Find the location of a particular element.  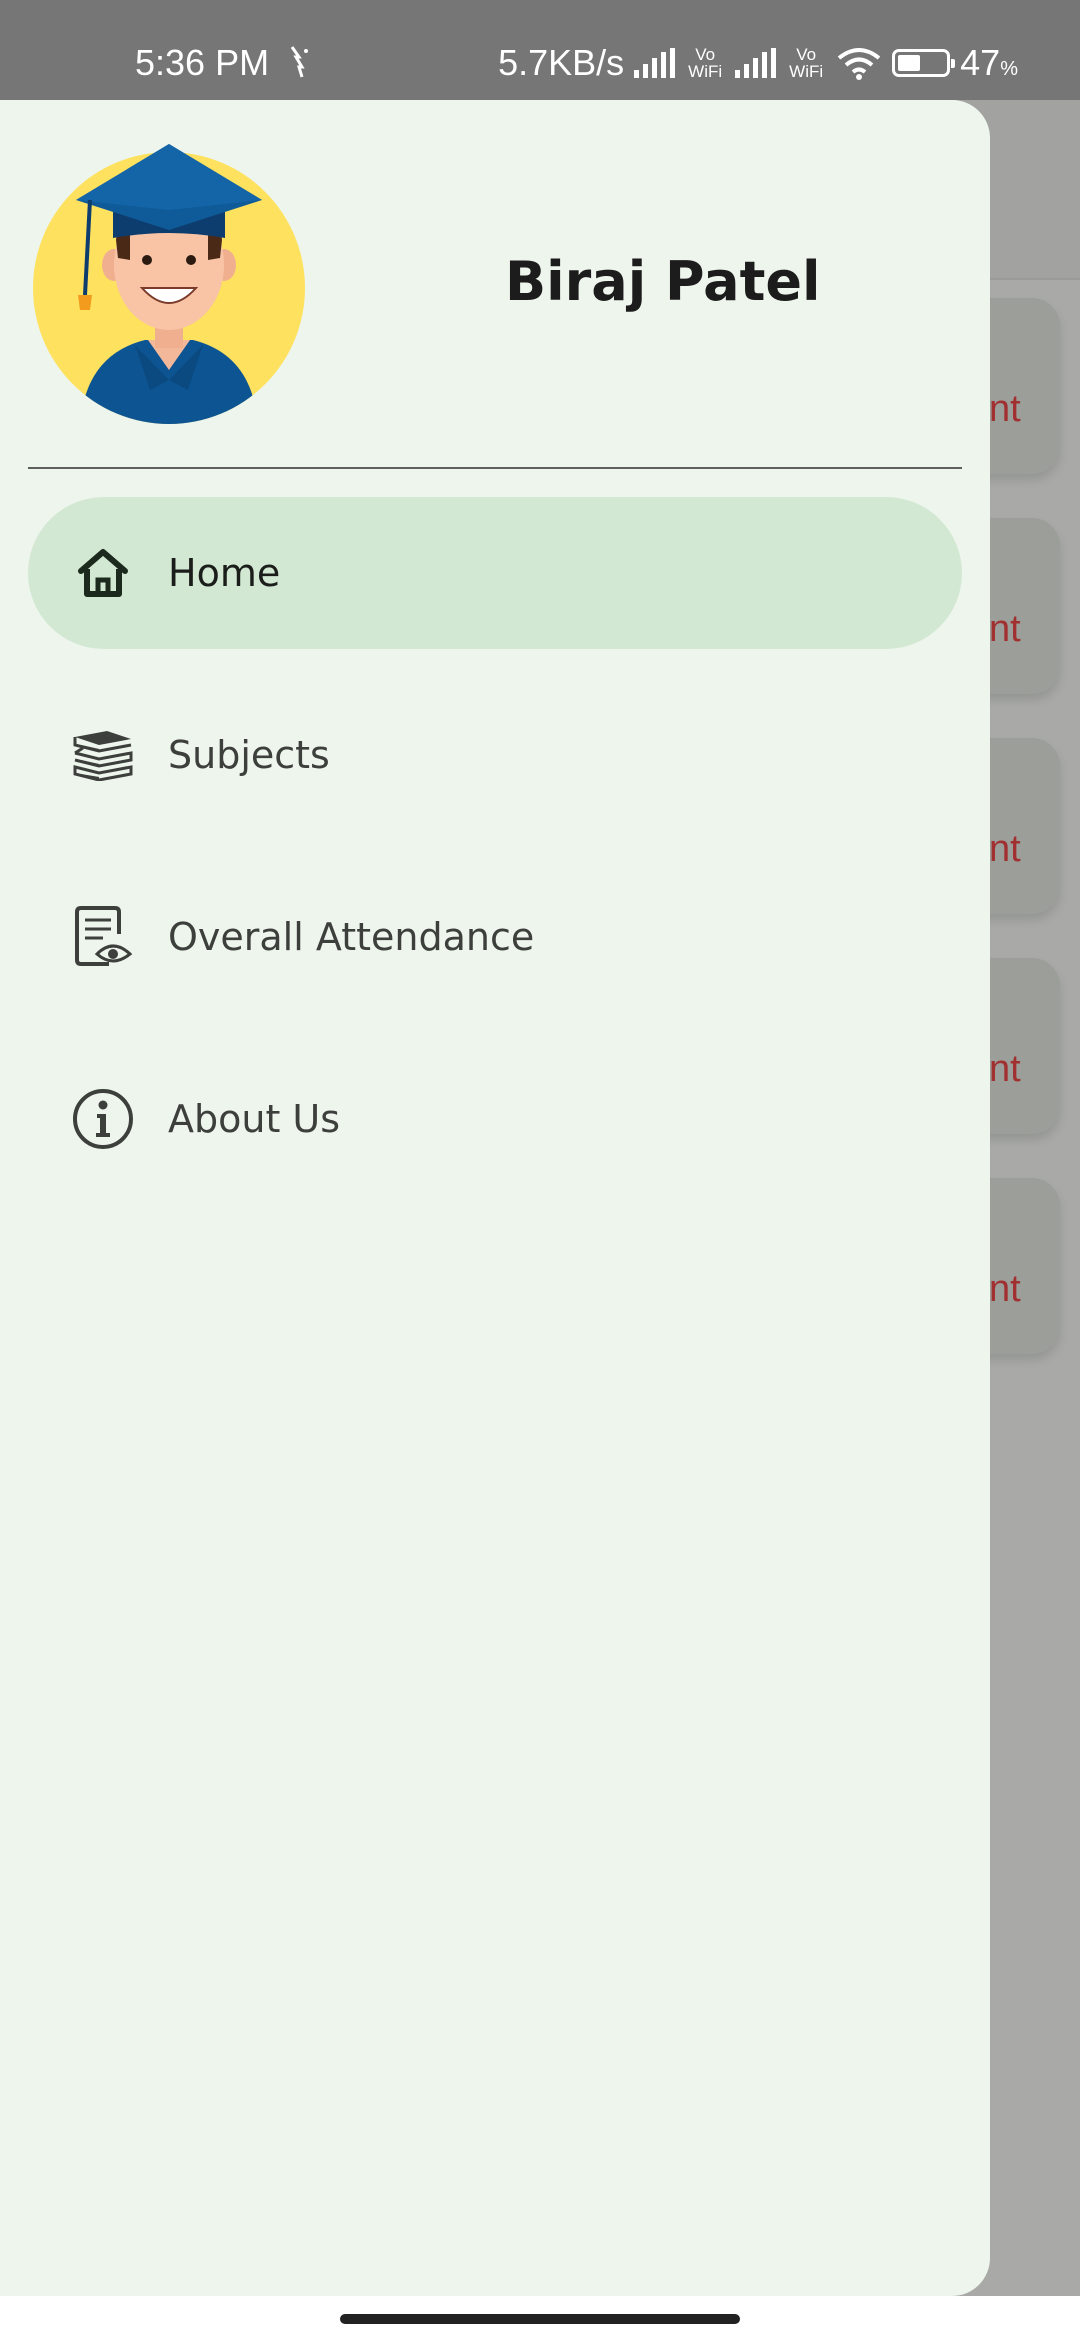

info-icon is located at coordinates (103, 1119).